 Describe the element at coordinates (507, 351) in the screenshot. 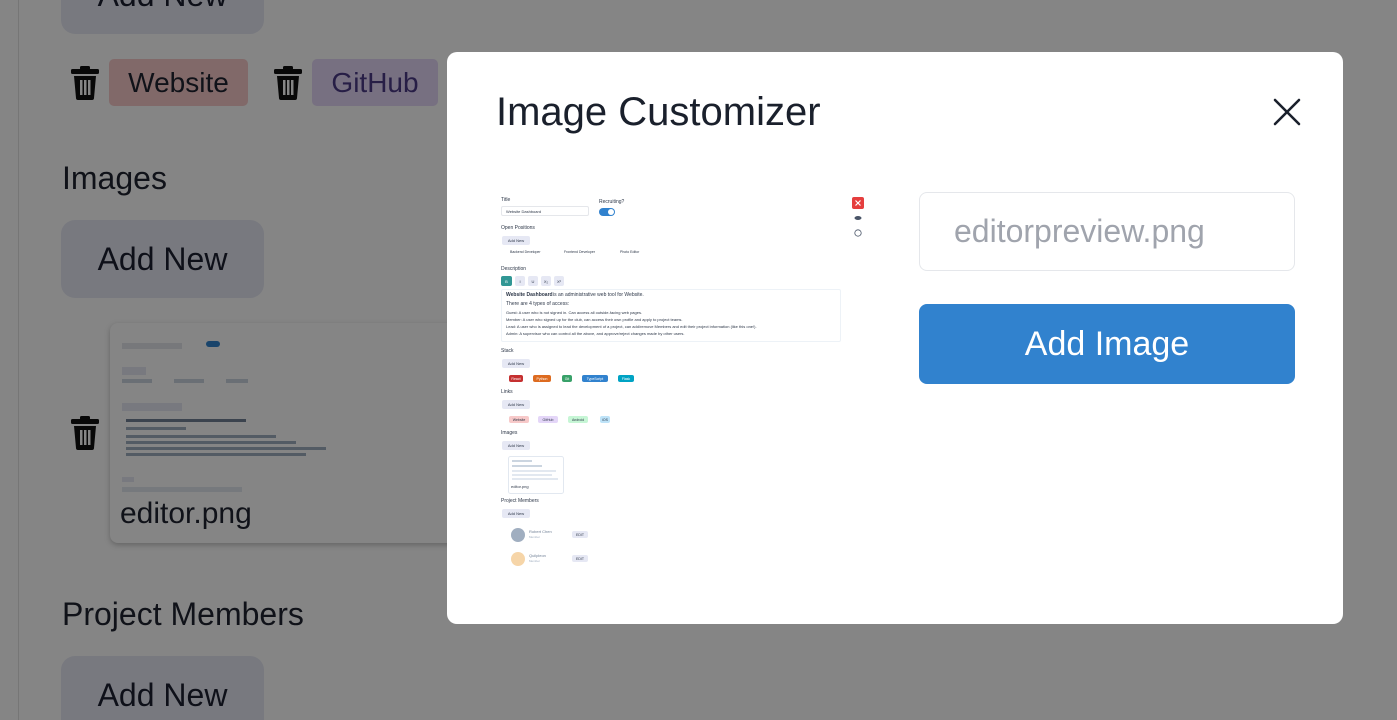

I see `preview-stack-label: Stack` at that location.